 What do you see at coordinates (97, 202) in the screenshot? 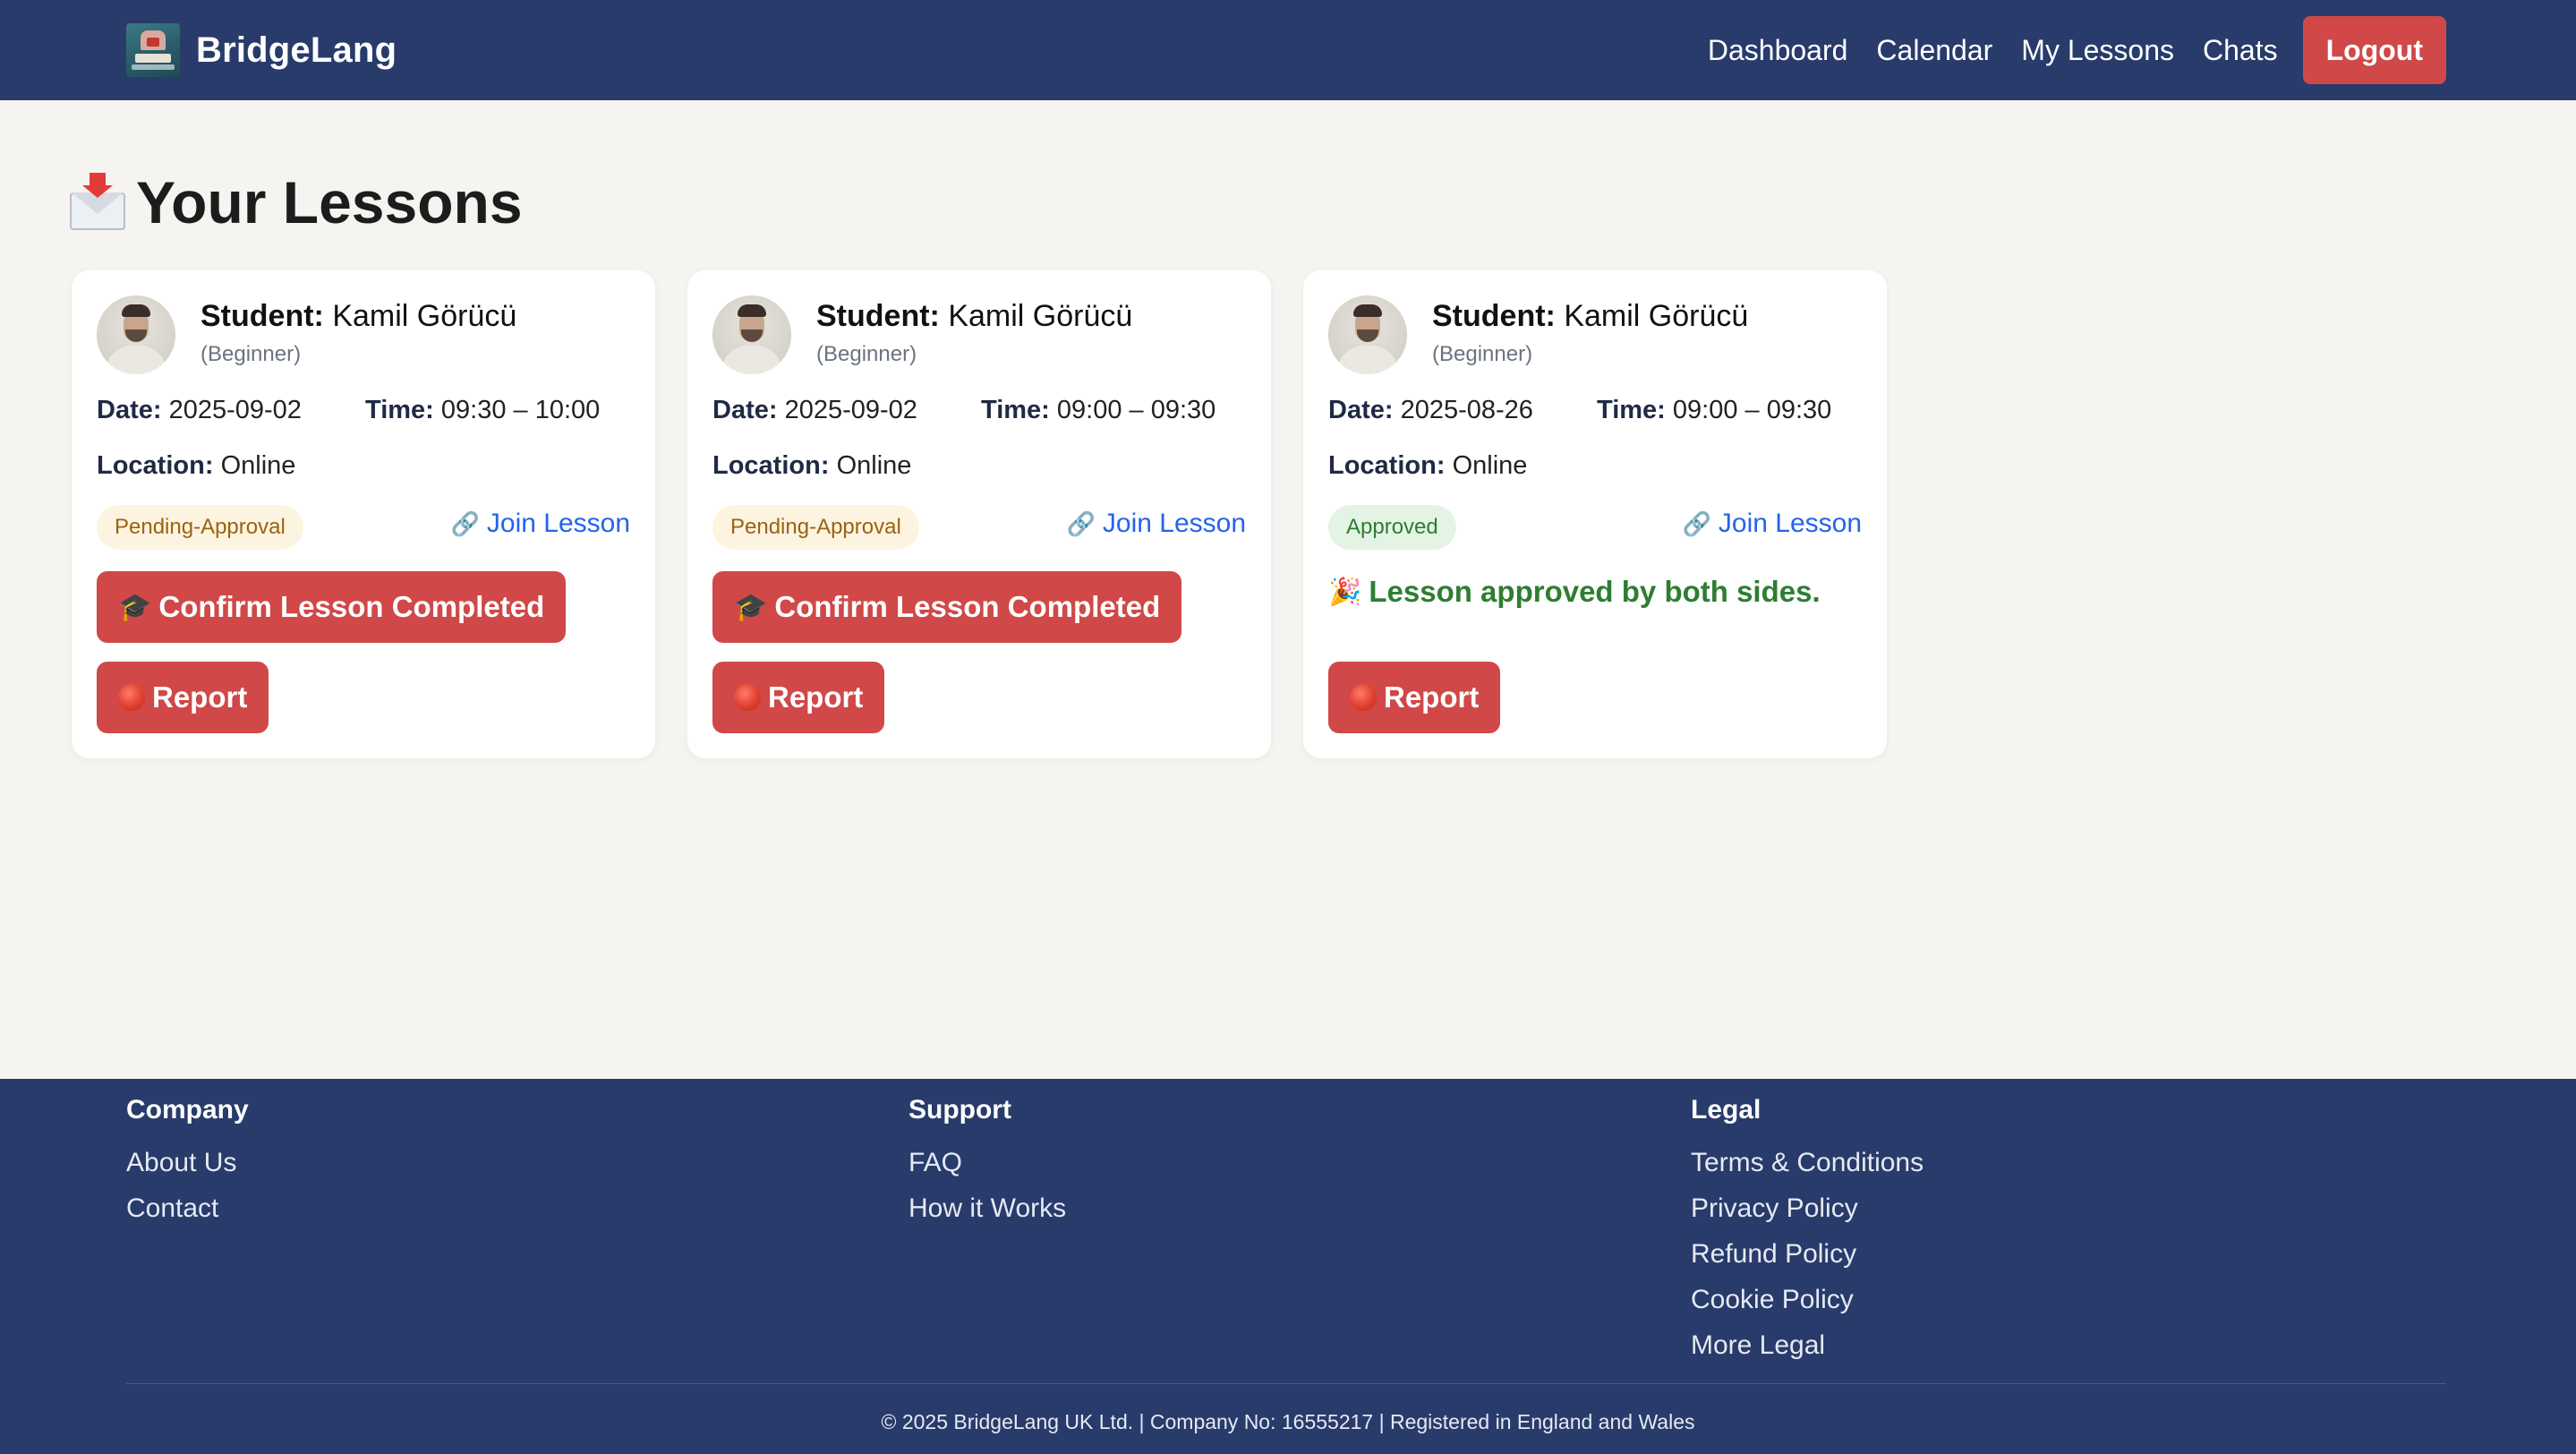
I see `envelope-with-arrow-icon` at bounding box center [97, 202].